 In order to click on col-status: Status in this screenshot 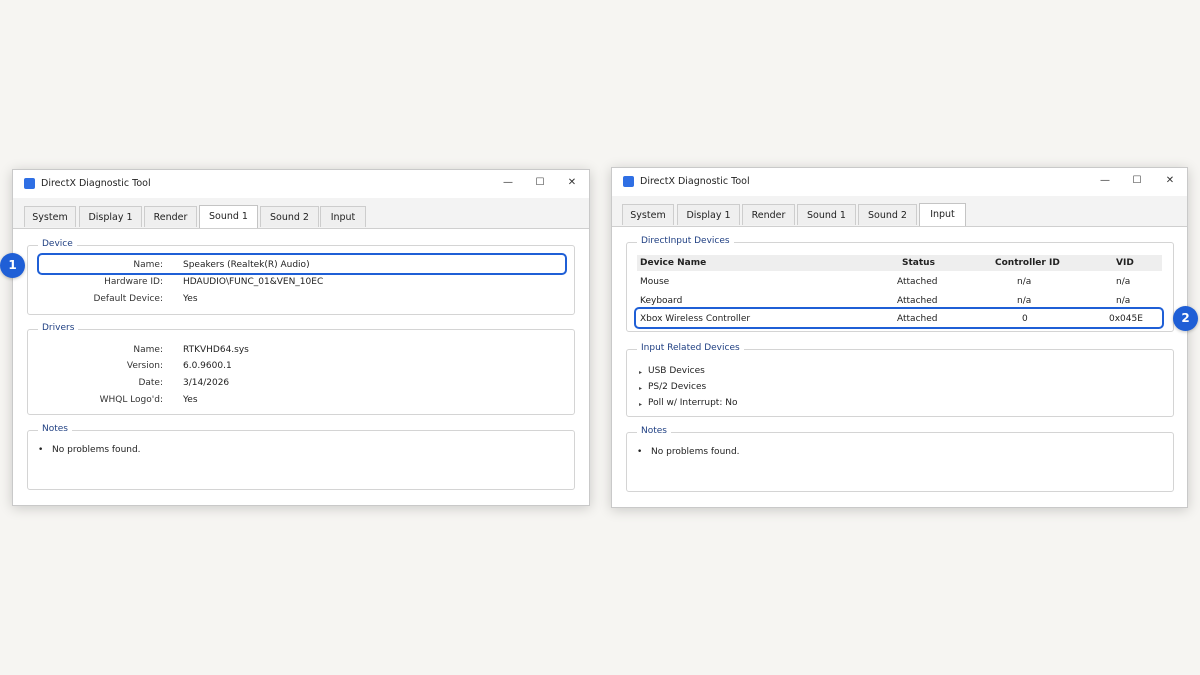, I will do `click(918, 263)`.